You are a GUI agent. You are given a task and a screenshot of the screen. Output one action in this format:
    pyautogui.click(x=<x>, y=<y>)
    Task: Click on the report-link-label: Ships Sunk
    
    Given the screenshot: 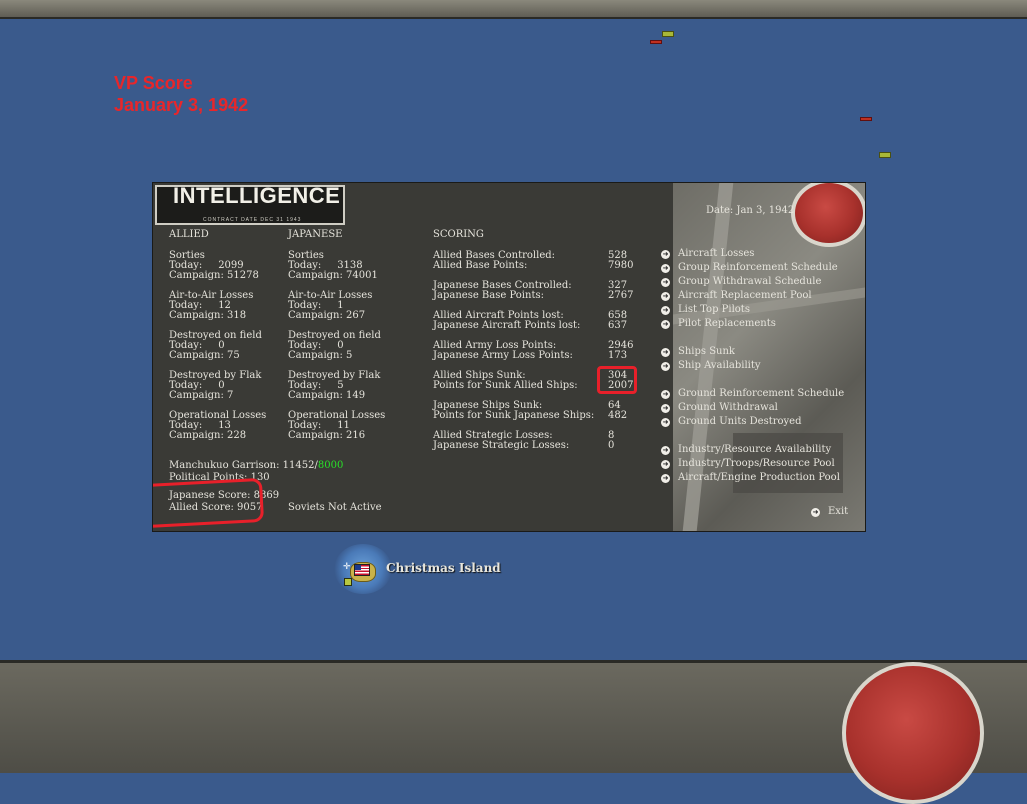 What is the action you would take?
    pyautogui.click(x=706, y=351)
    